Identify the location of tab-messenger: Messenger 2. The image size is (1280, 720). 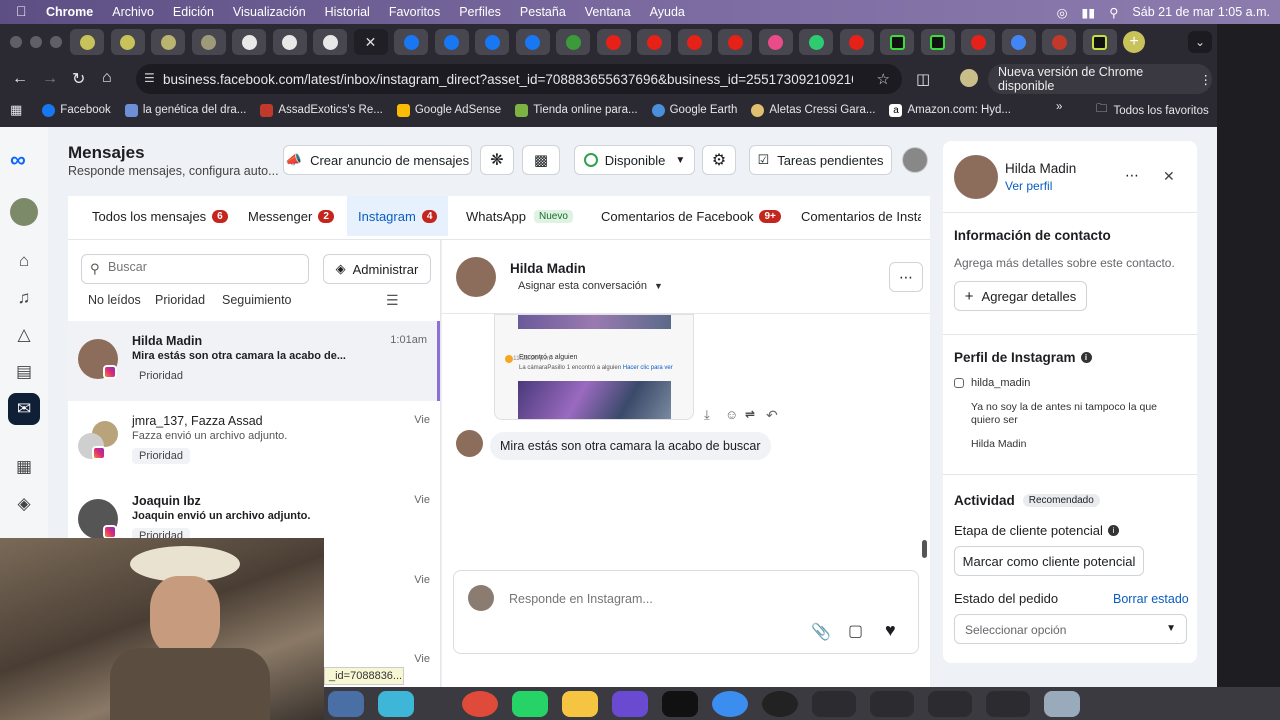
(291, 216).